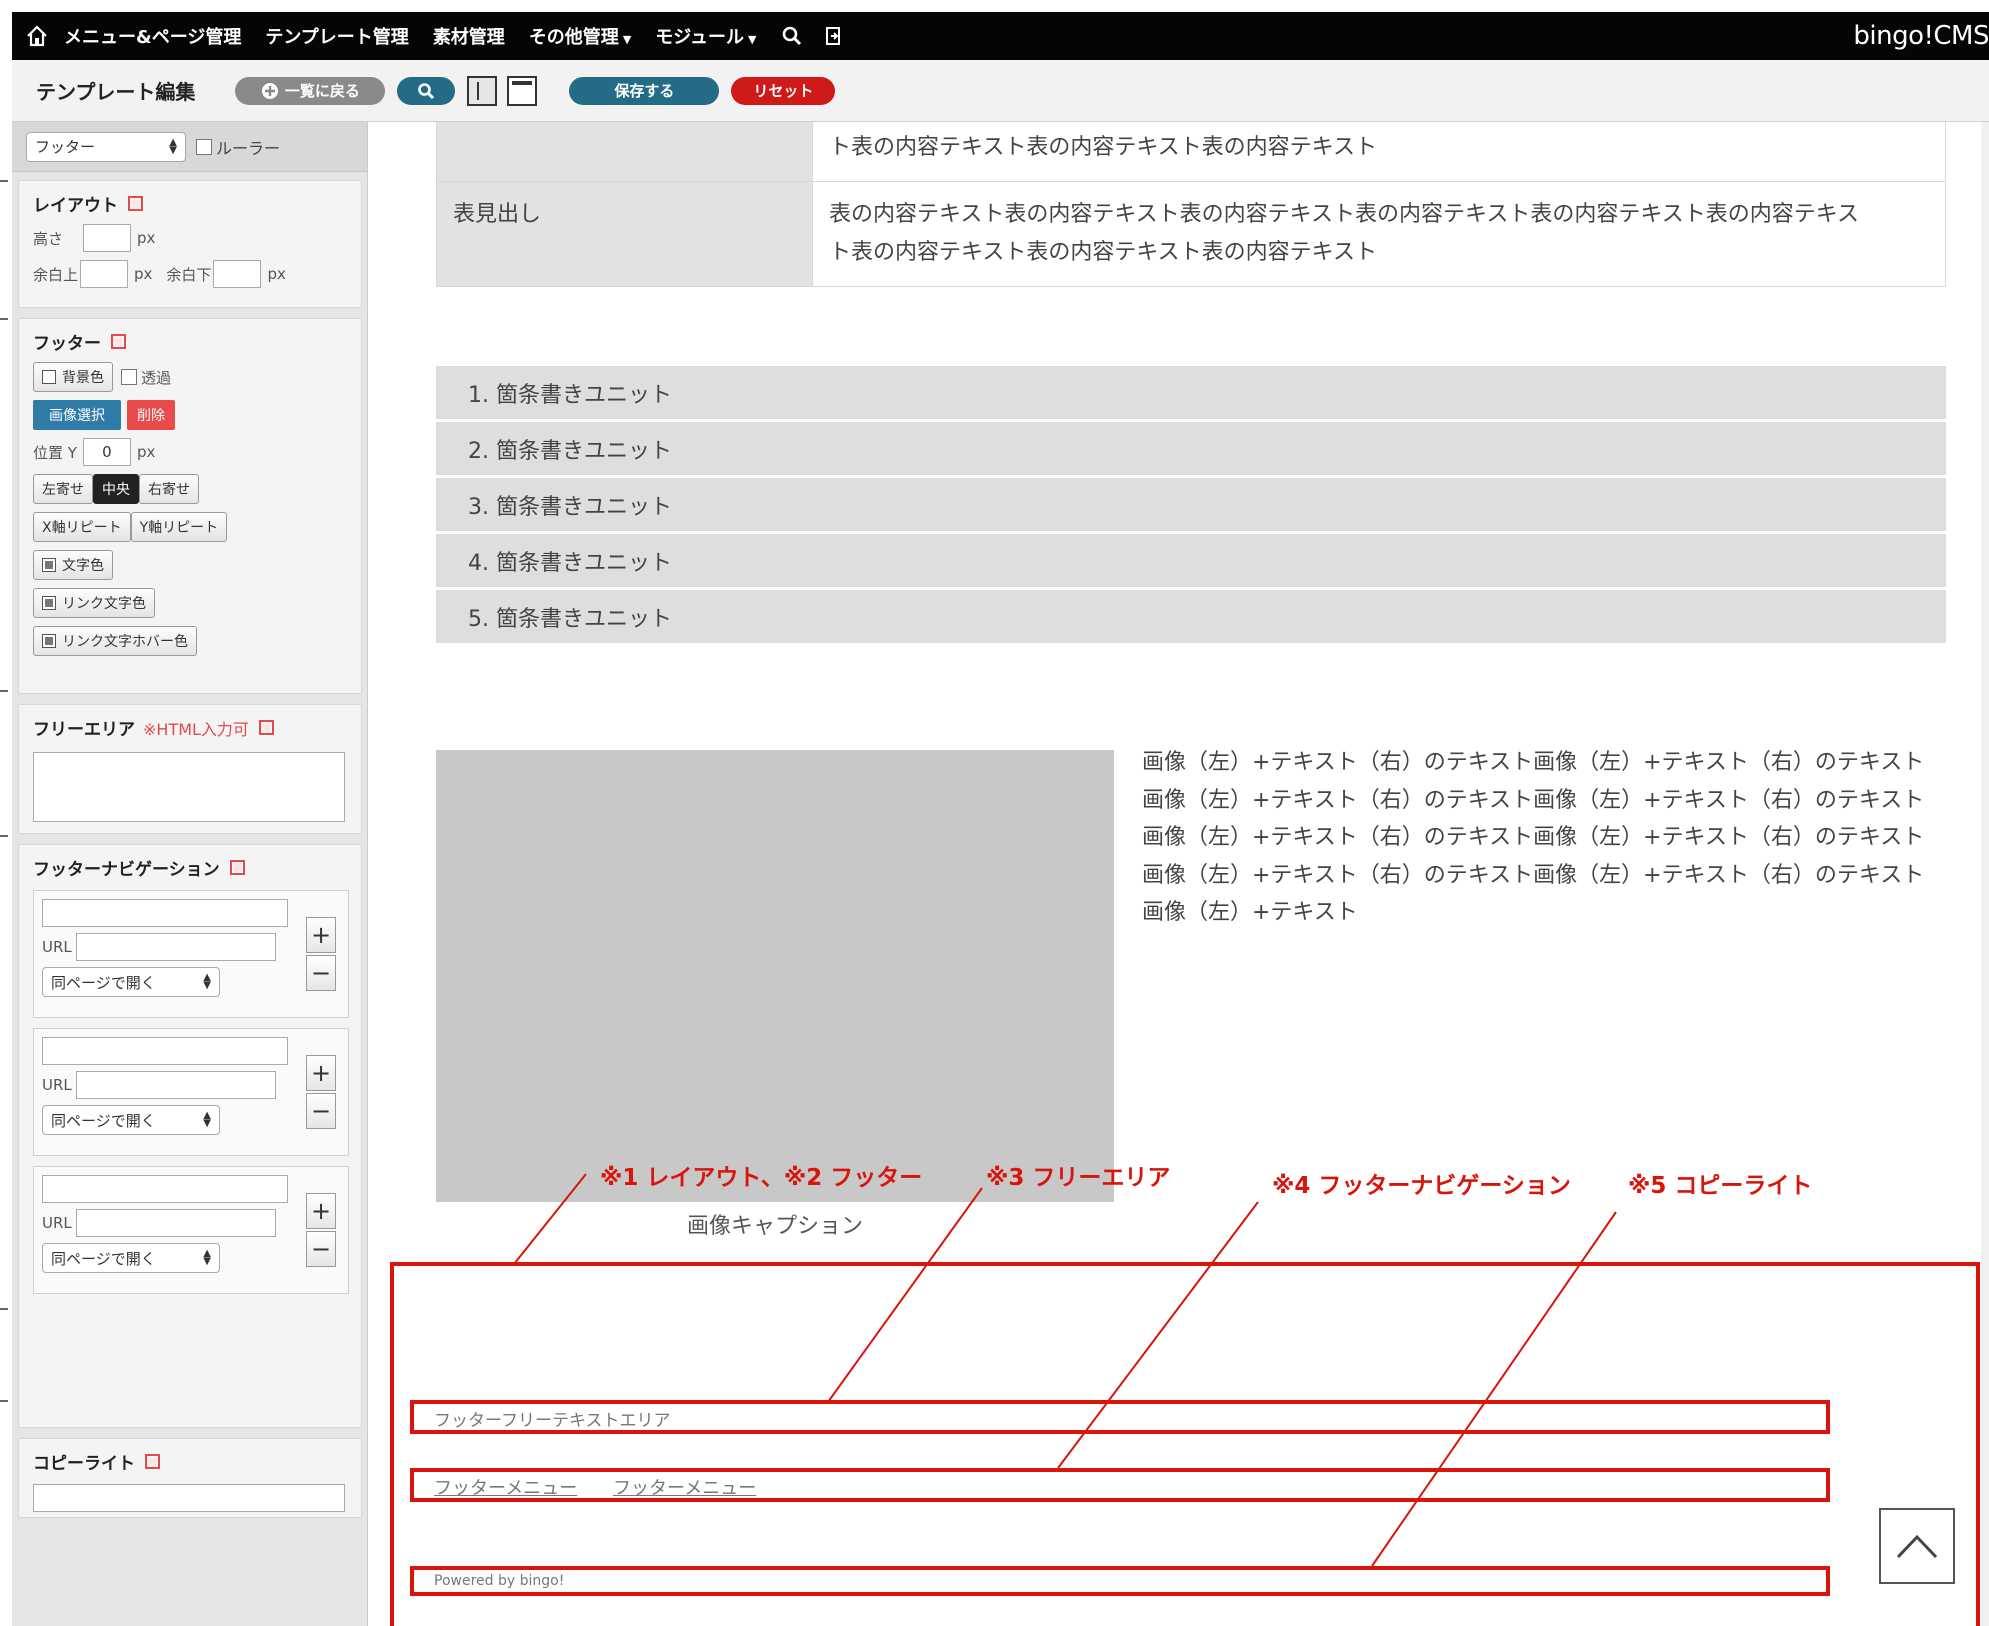 This screenshot has height=1626, width=1989. Describe the element at coordinates (104, 274) in the screenshot. I see `margin-top-input` at that location.